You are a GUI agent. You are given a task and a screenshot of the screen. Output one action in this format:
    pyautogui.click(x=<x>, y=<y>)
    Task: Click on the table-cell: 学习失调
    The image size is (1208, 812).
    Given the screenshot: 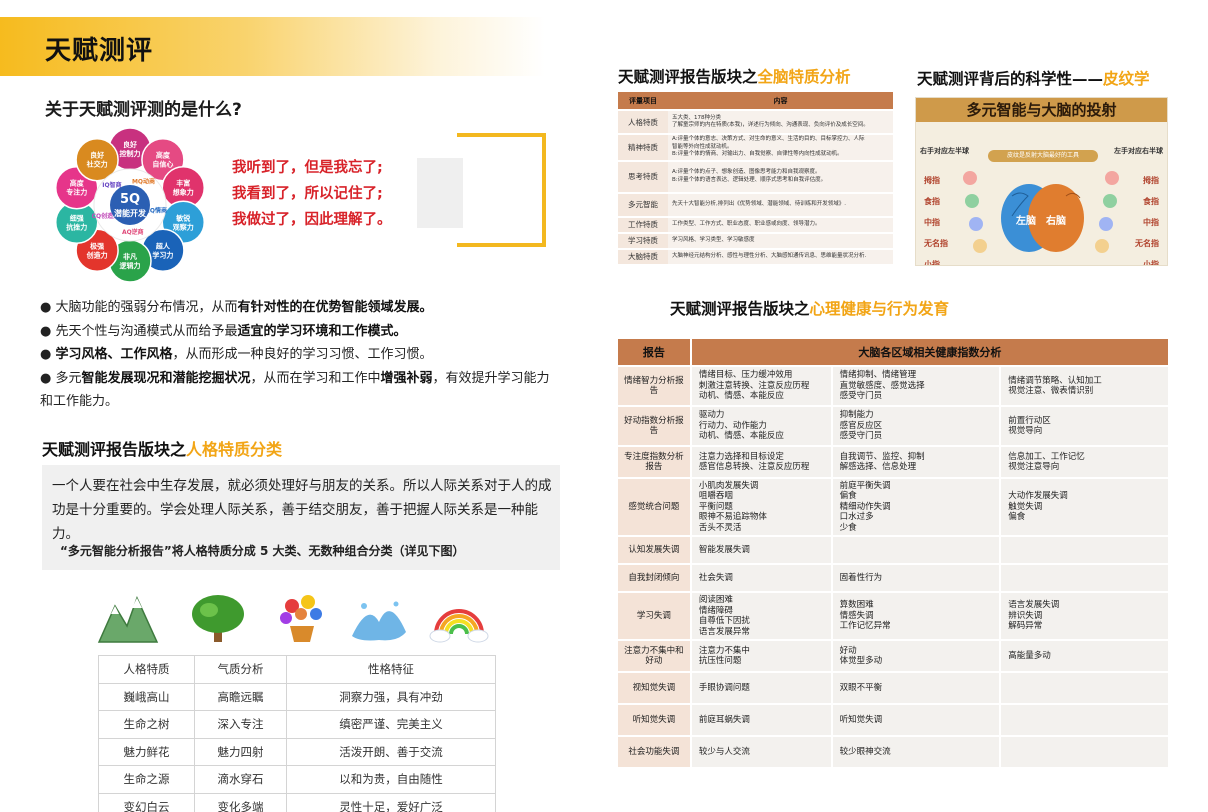 What is the action you would take?
    pyautogui.click(x=654, y=616)
    